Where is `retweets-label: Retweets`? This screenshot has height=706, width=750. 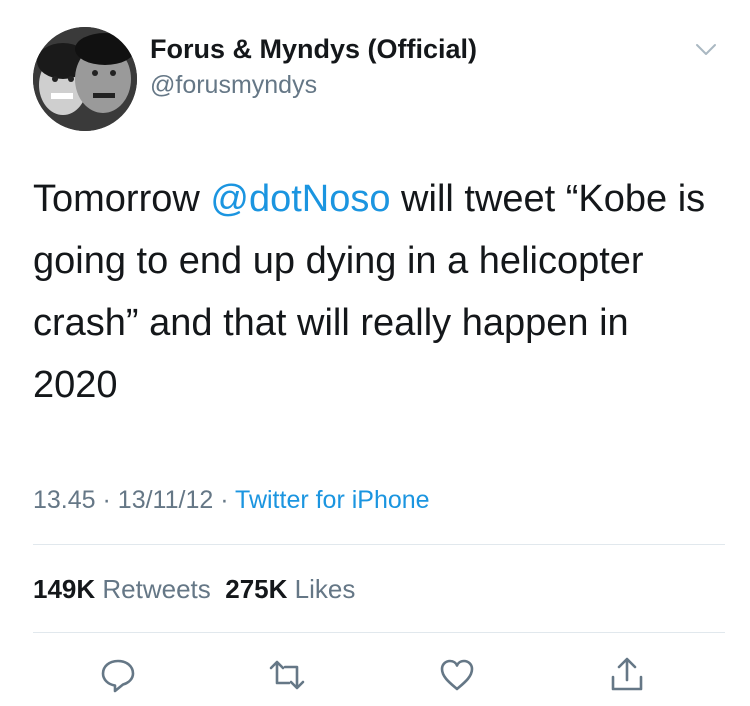 retweets-label: Retweets is located at coordinates (156, 589).